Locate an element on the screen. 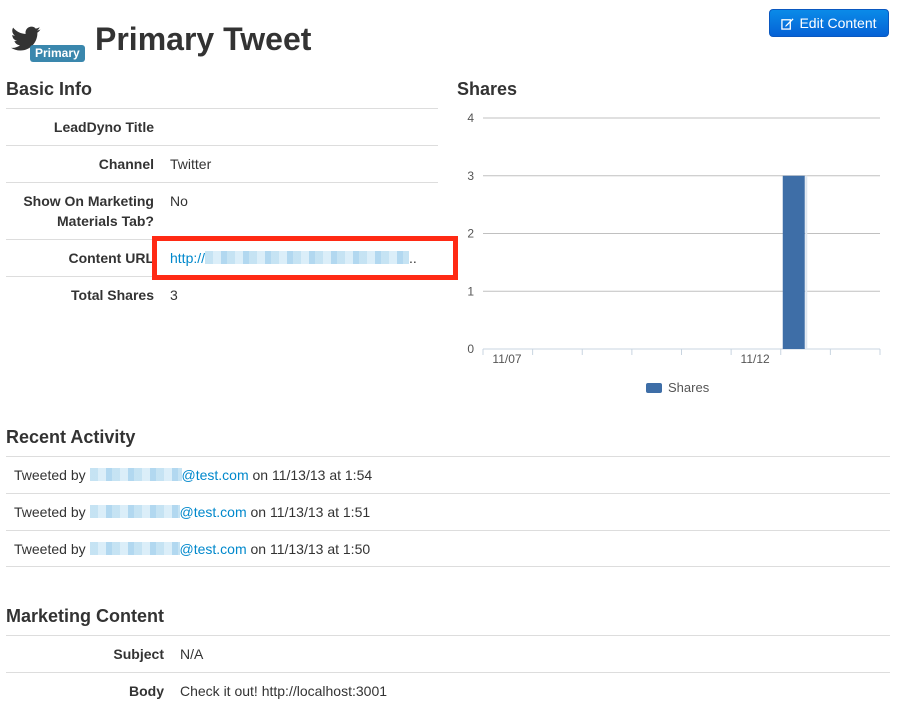  marketing-content-title: Marketing Content is located at coordinates (85, 616).